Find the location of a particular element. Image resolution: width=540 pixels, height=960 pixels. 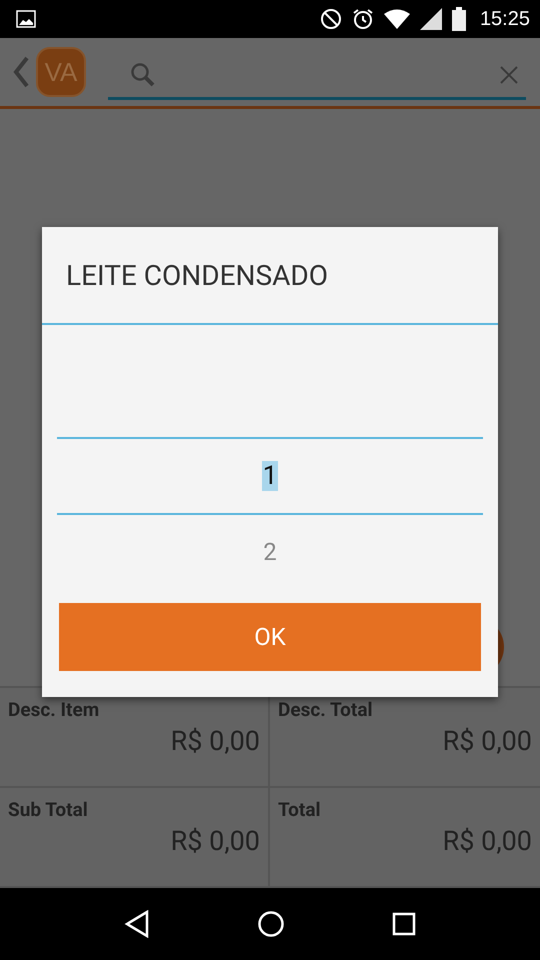

summary-label: Sub Total is located at coordinates (48, 809).